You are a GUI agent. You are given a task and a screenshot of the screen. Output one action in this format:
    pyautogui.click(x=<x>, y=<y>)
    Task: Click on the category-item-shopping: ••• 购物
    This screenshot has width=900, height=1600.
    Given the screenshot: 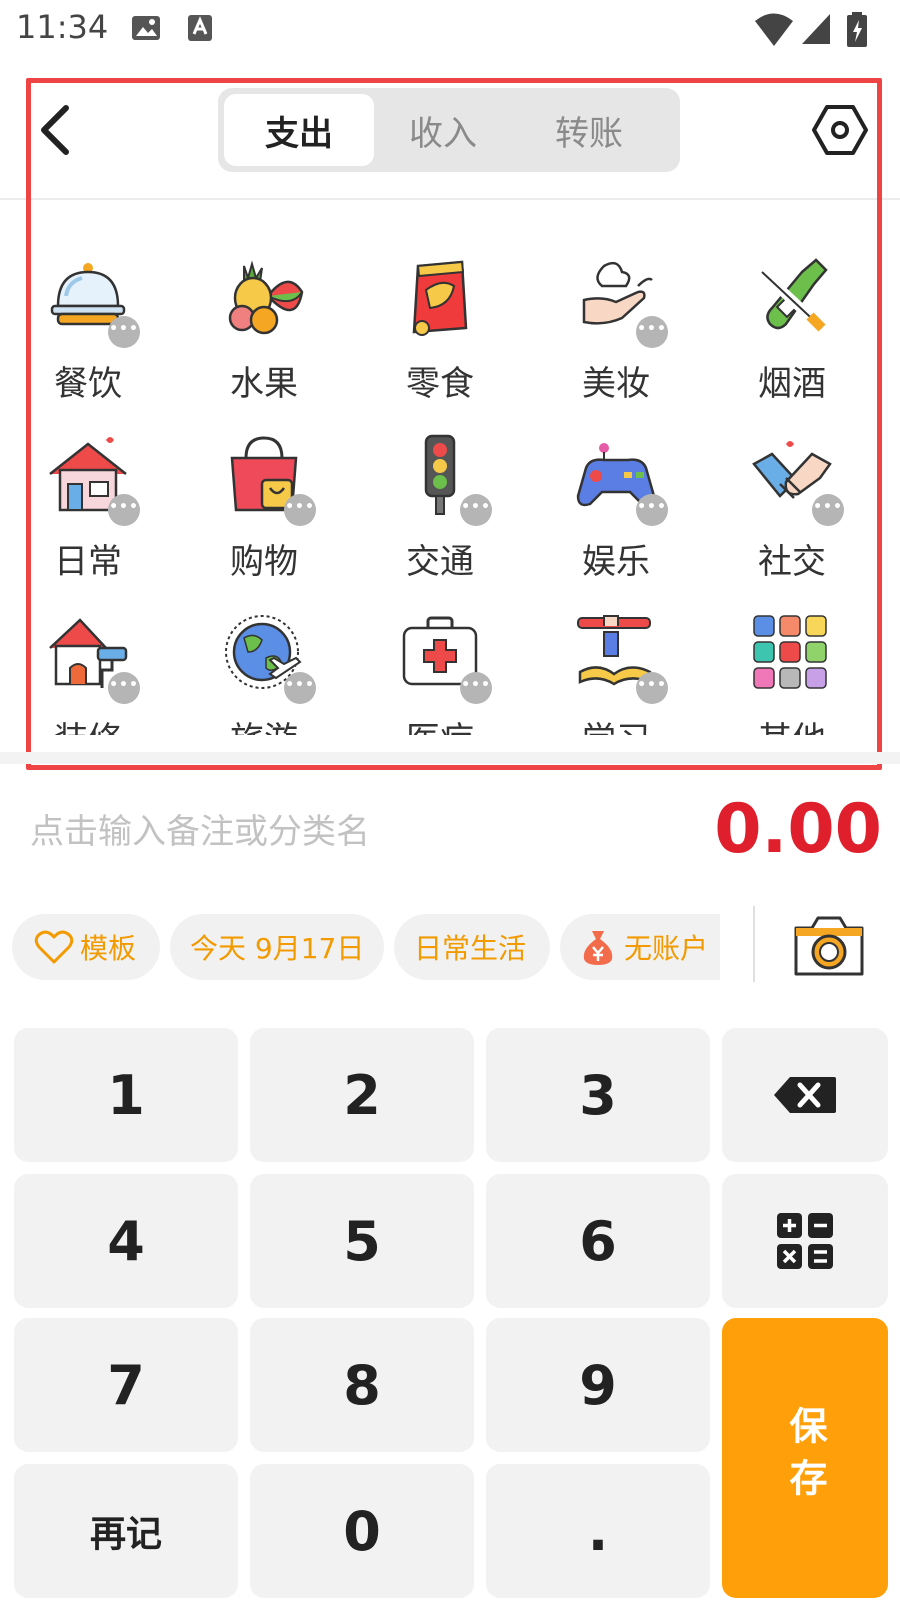 What is the action you would take?
    pyautogui.click(x=266, y=519)
    